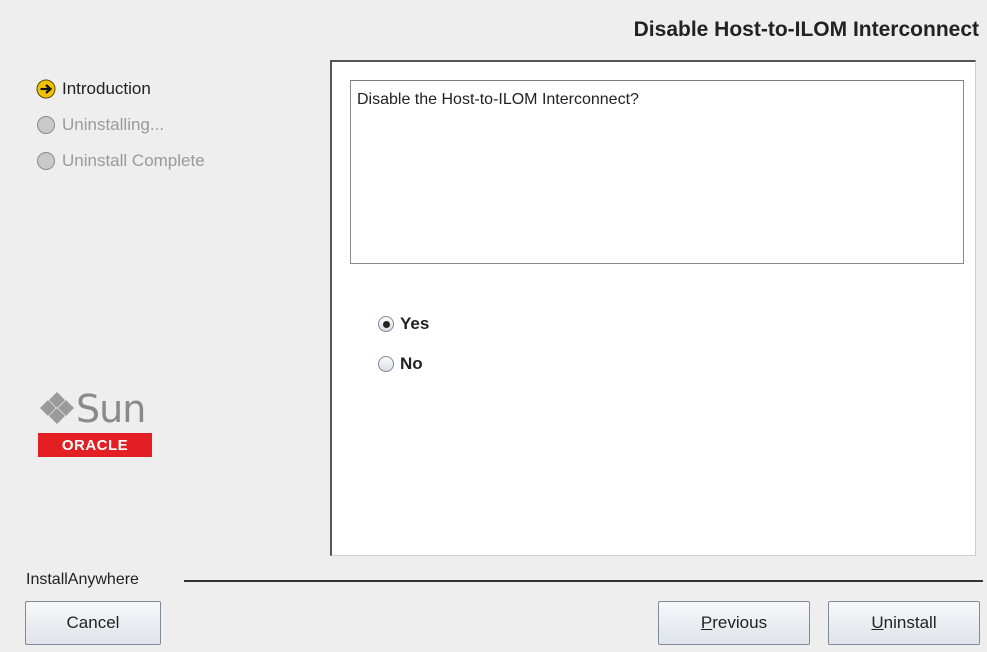 Image resolution: width=987 pixels, height=652 pixels. I want to click on page-title: Disable Host-to-ILOM Interconnect, so click(806, 29).